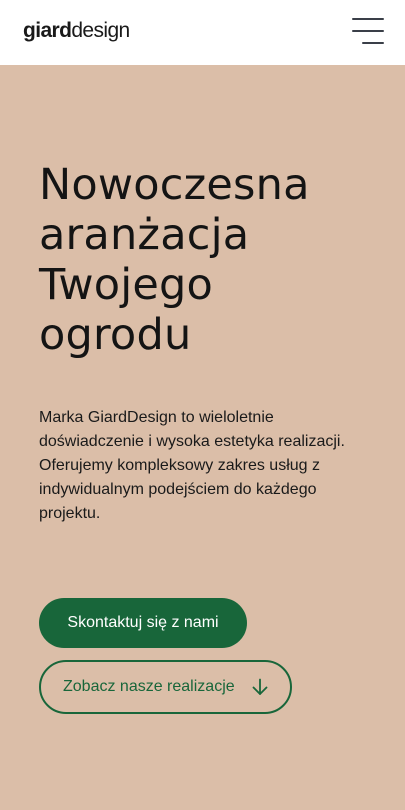 This screenshot has height=810, width=405. I want to click on hero-title-line: Nowoczesna, so click(174, 185).